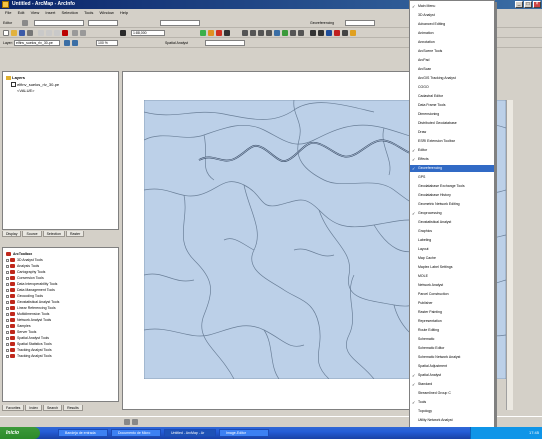 The height and width of the screenshot is (439, 542). I want to click on pan-icon, so click(277, 33).